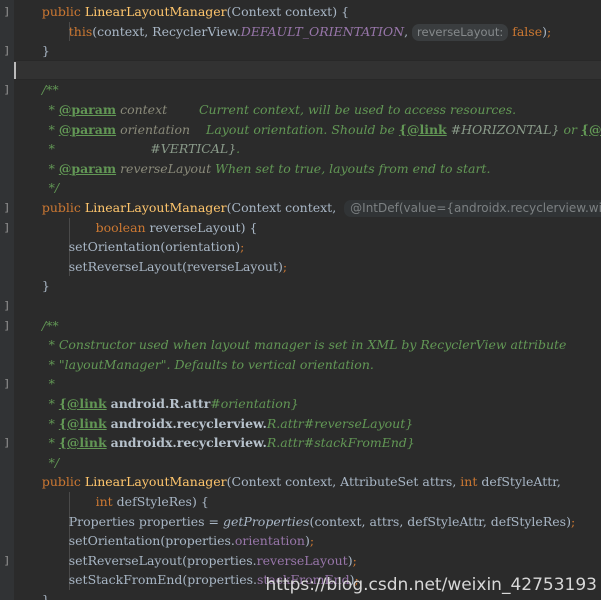 The image size is (601, 600). What do you see at coordinates (302, 129) in the screenshot?
I see `code-token: Layout orientation. Should be` at bounding box center [302, 129].